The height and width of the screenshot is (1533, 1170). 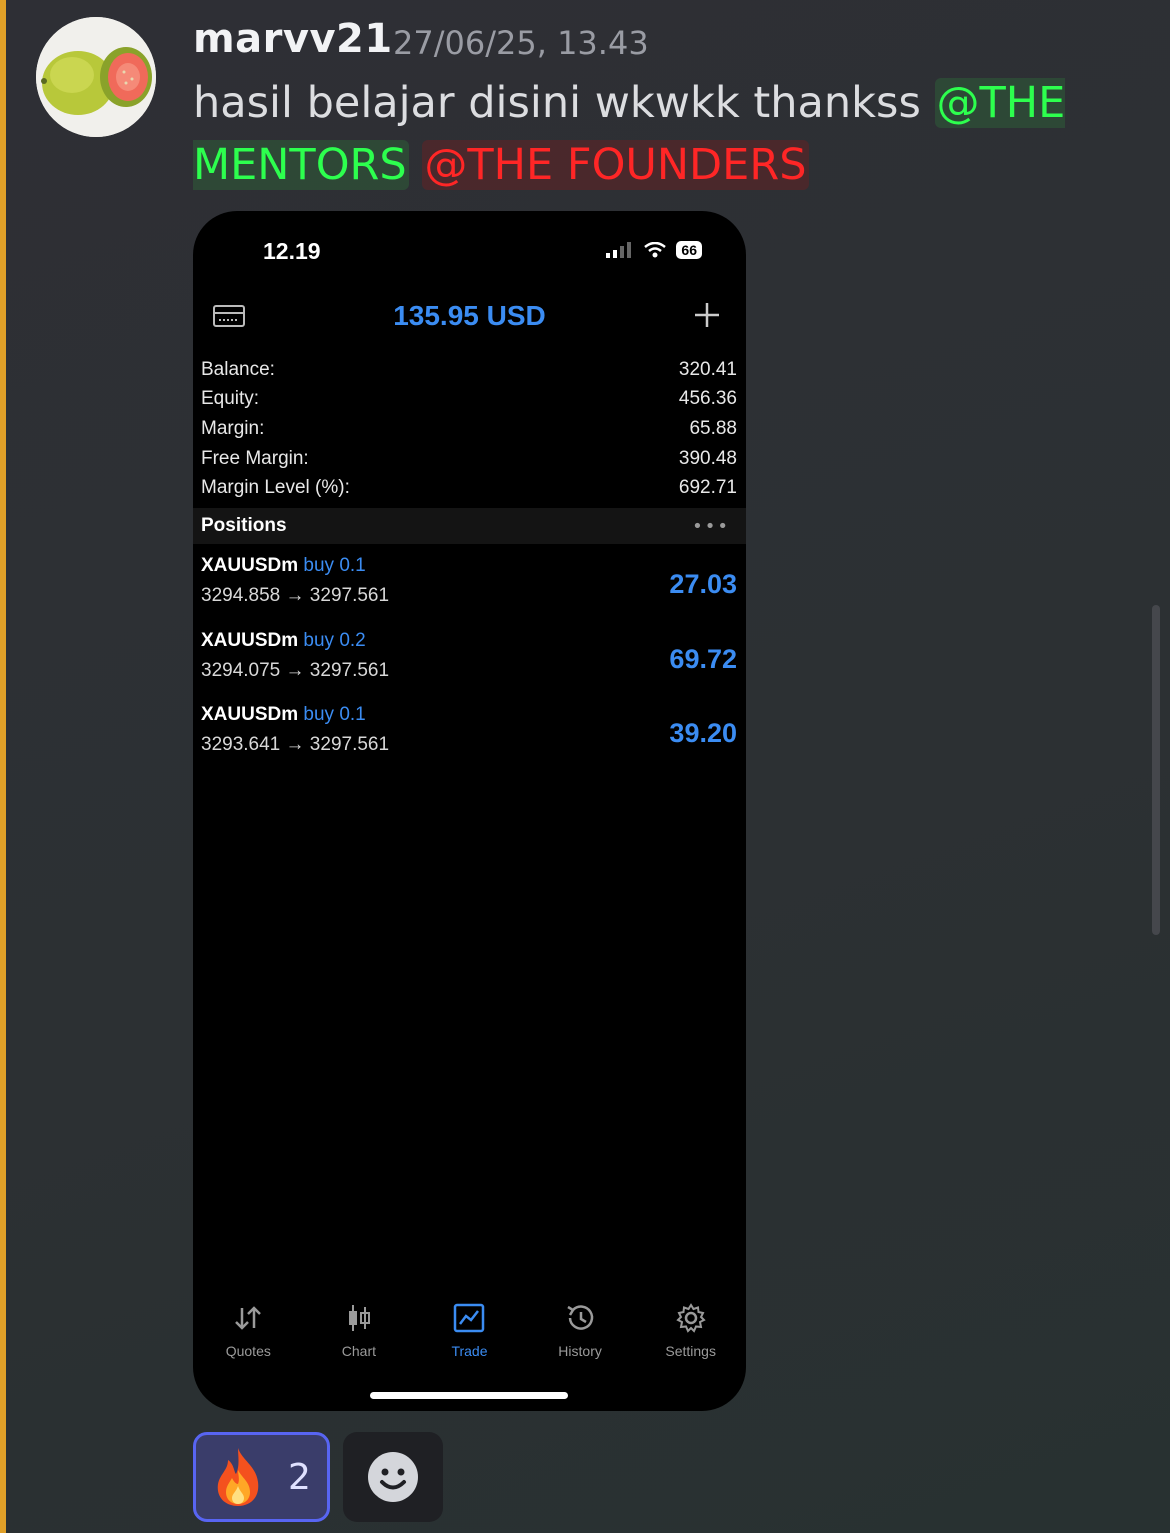 I want to click on tab-history: History, so click(x=580, y=1331).